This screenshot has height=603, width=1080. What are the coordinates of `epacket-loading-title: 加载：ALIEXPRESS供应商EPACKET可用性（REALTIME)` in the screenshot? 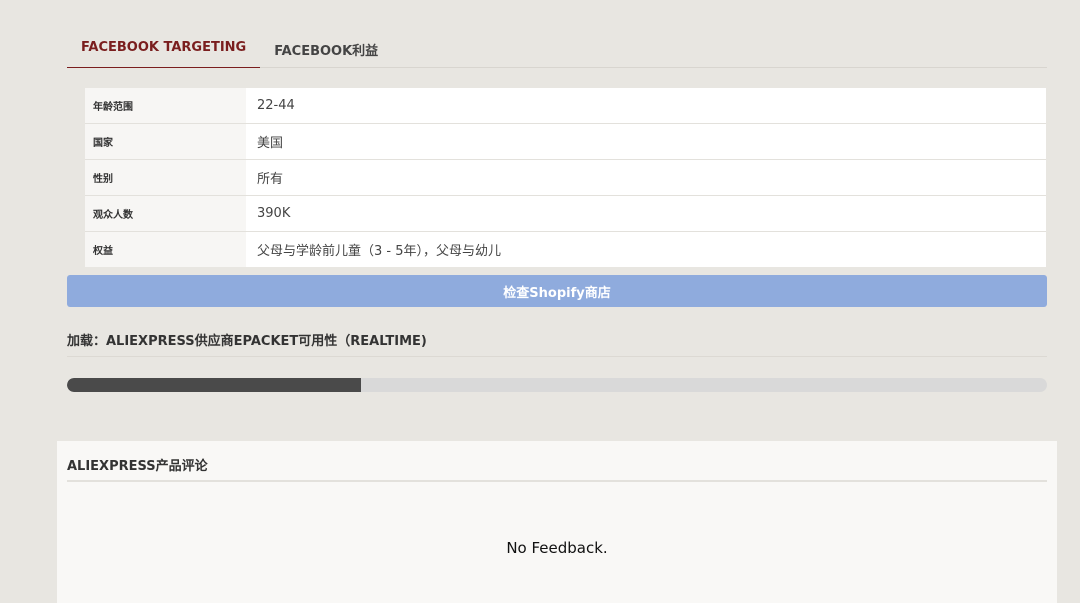 It's located at (557, 343).